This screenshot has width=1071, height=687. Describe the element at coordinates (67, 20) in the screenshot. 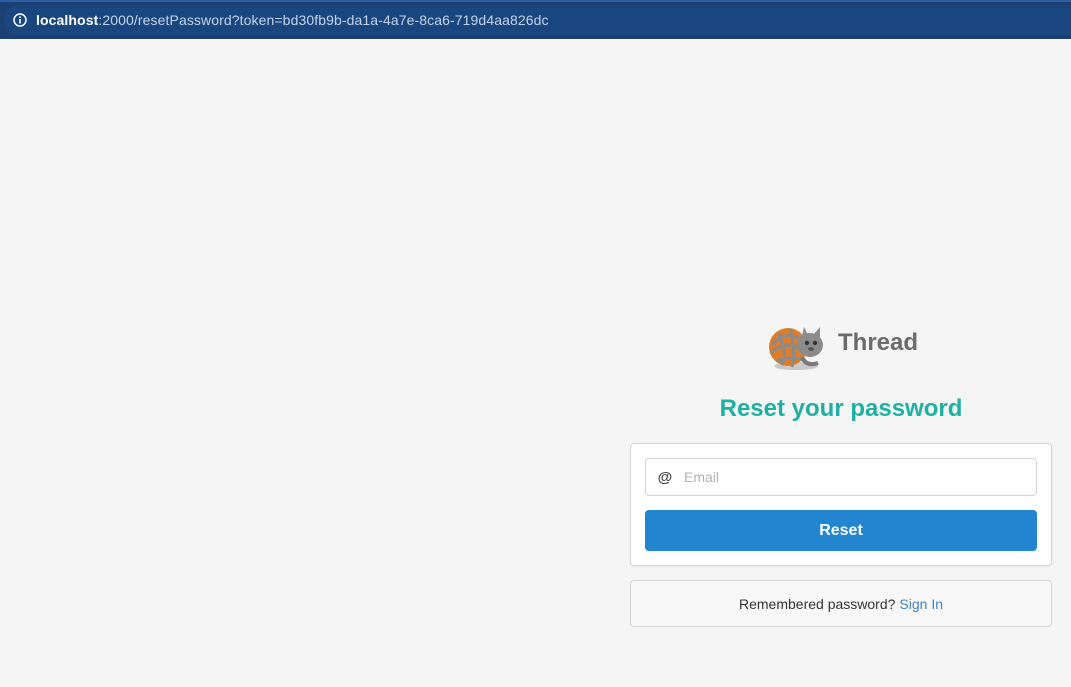

I see `url-host: localhost` at that location.